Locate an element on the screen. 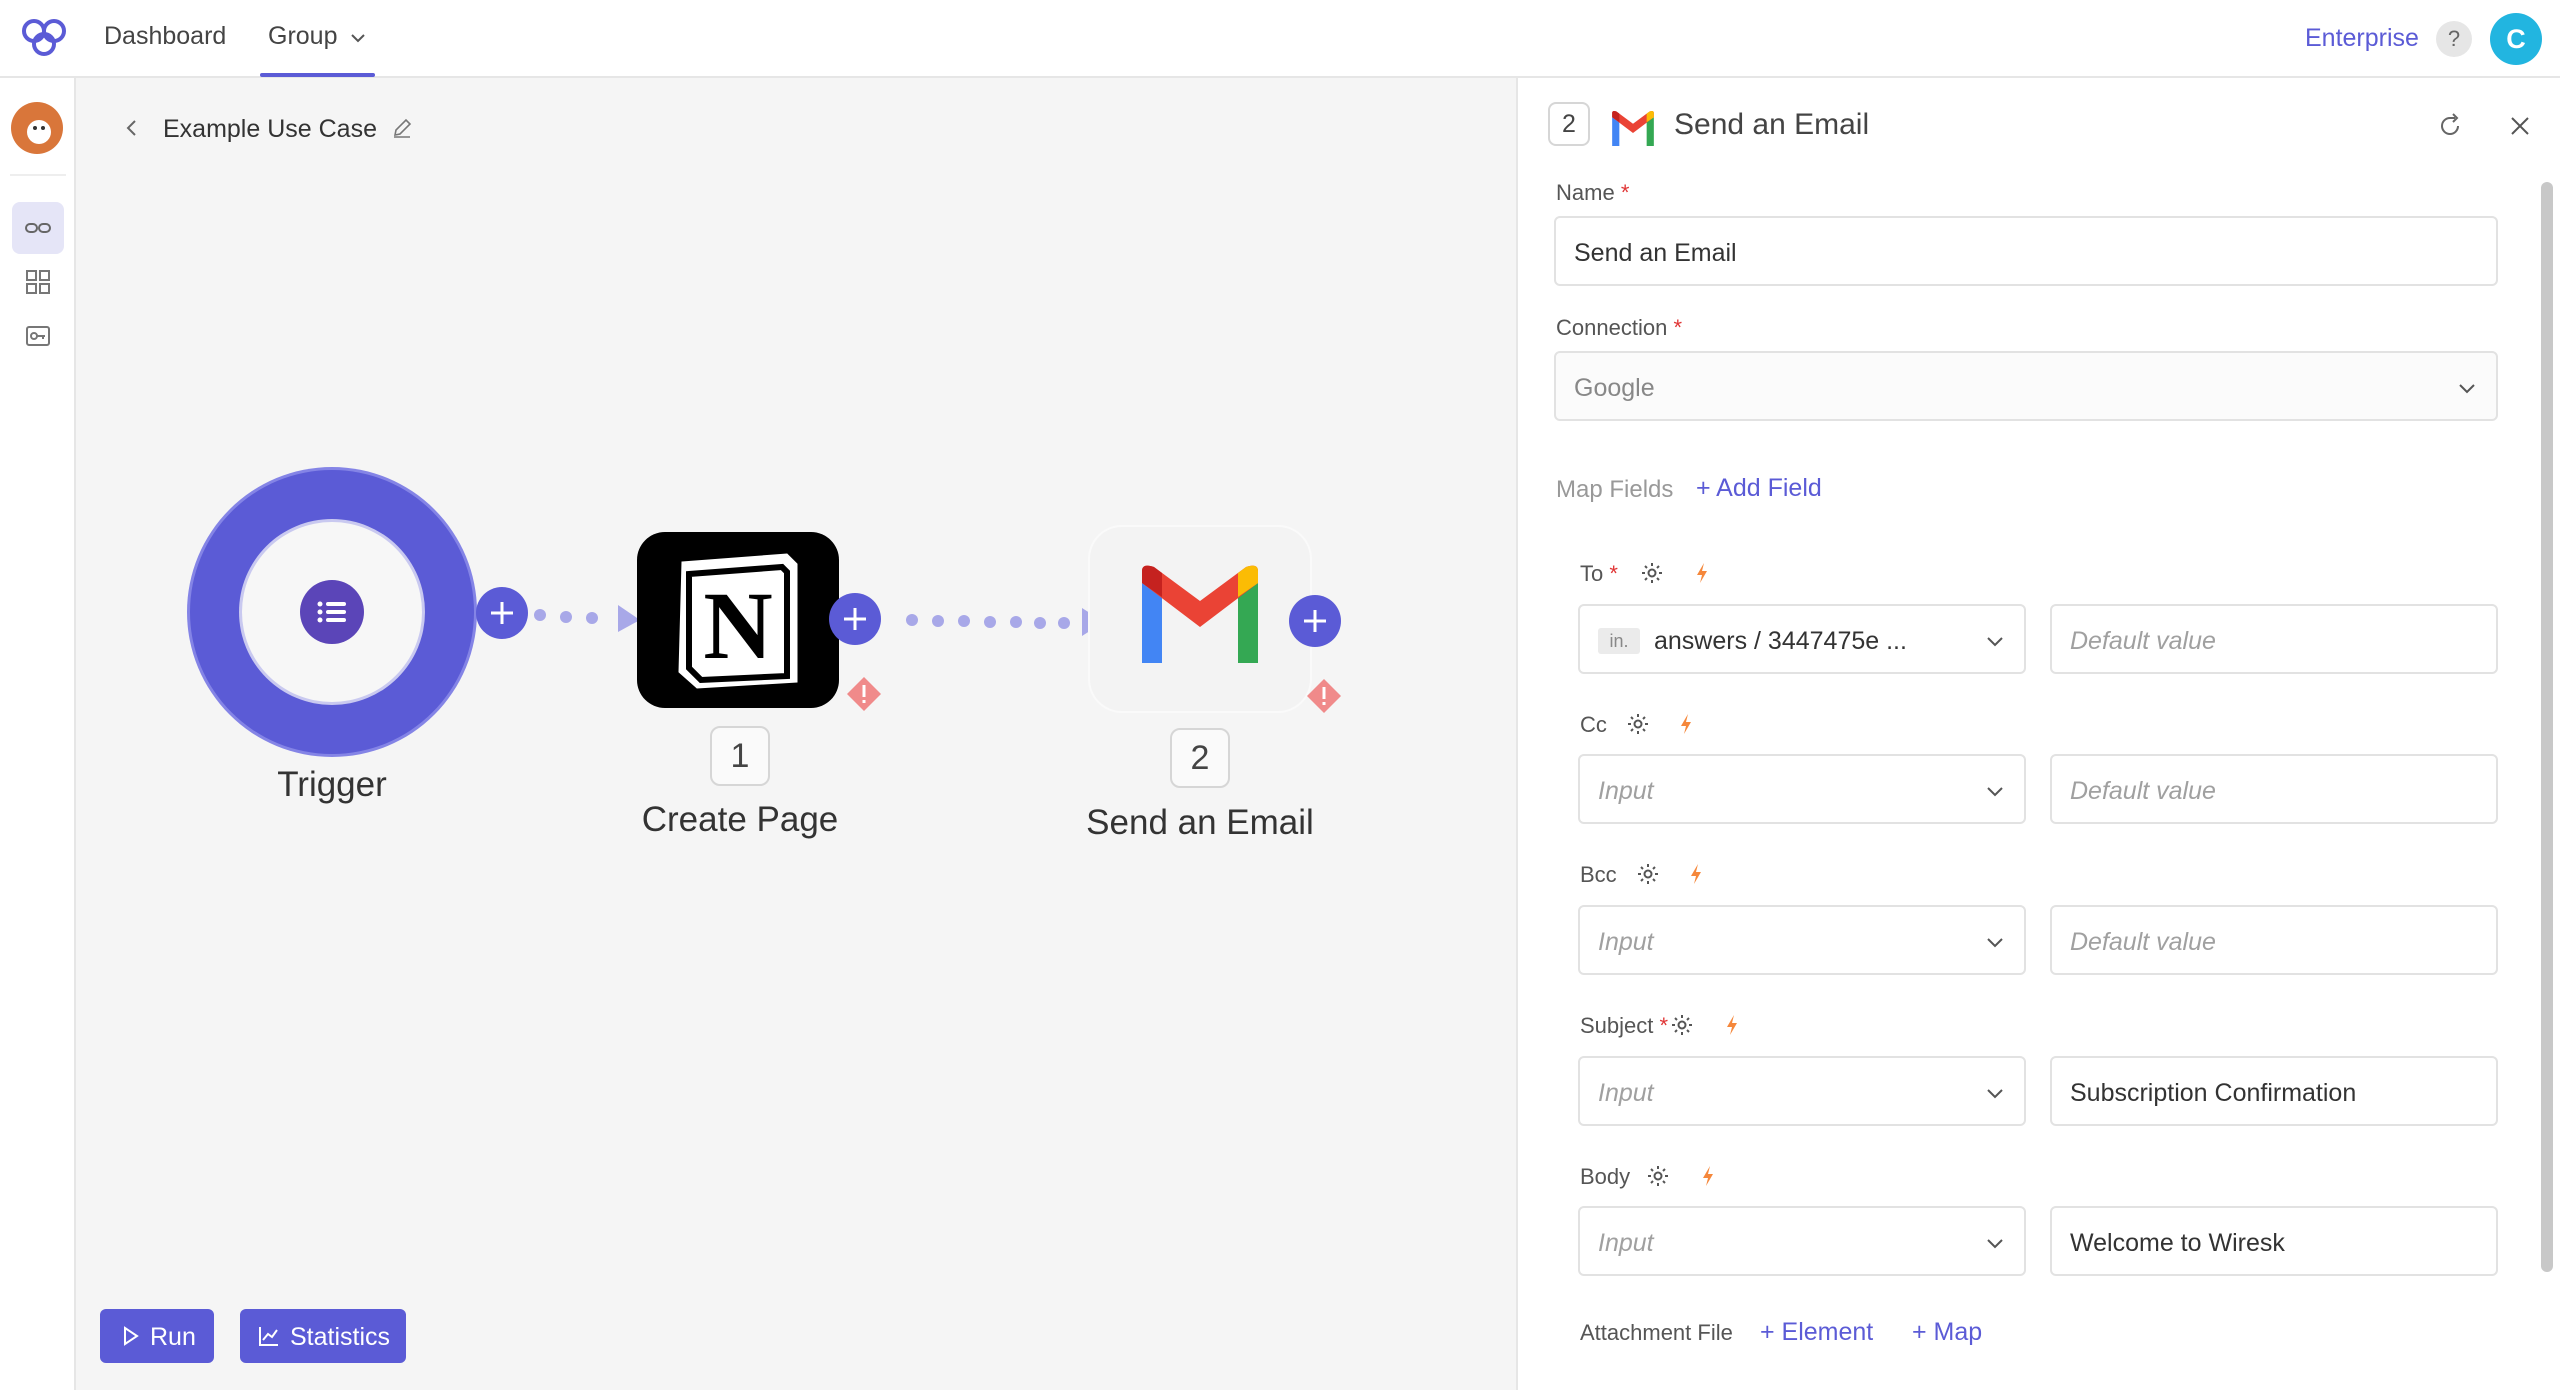  trigger-list-icon is located at coordinates (332, 612).